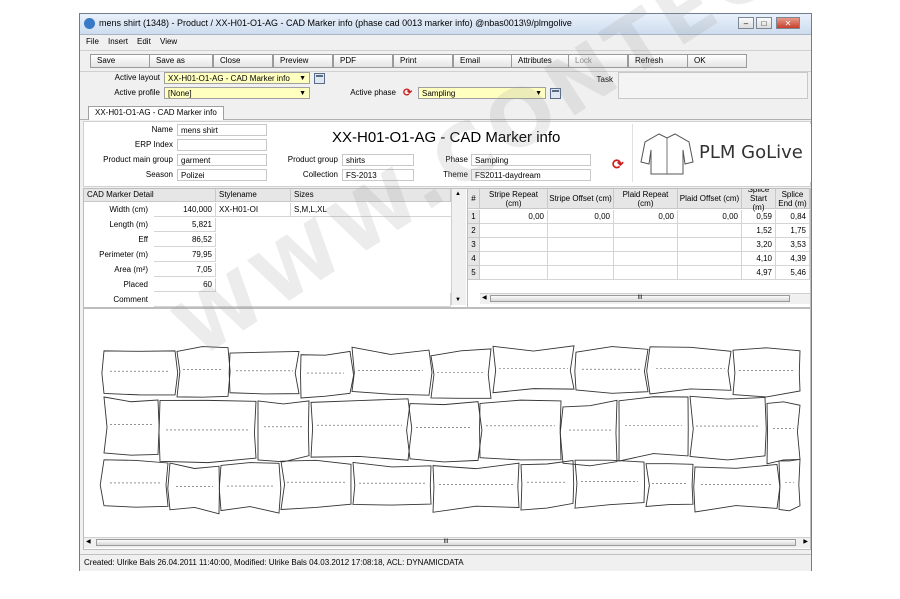  Describe the element at coordinates (378, 160) in the screenshot. I see `product-group-field: shirts` at that location.